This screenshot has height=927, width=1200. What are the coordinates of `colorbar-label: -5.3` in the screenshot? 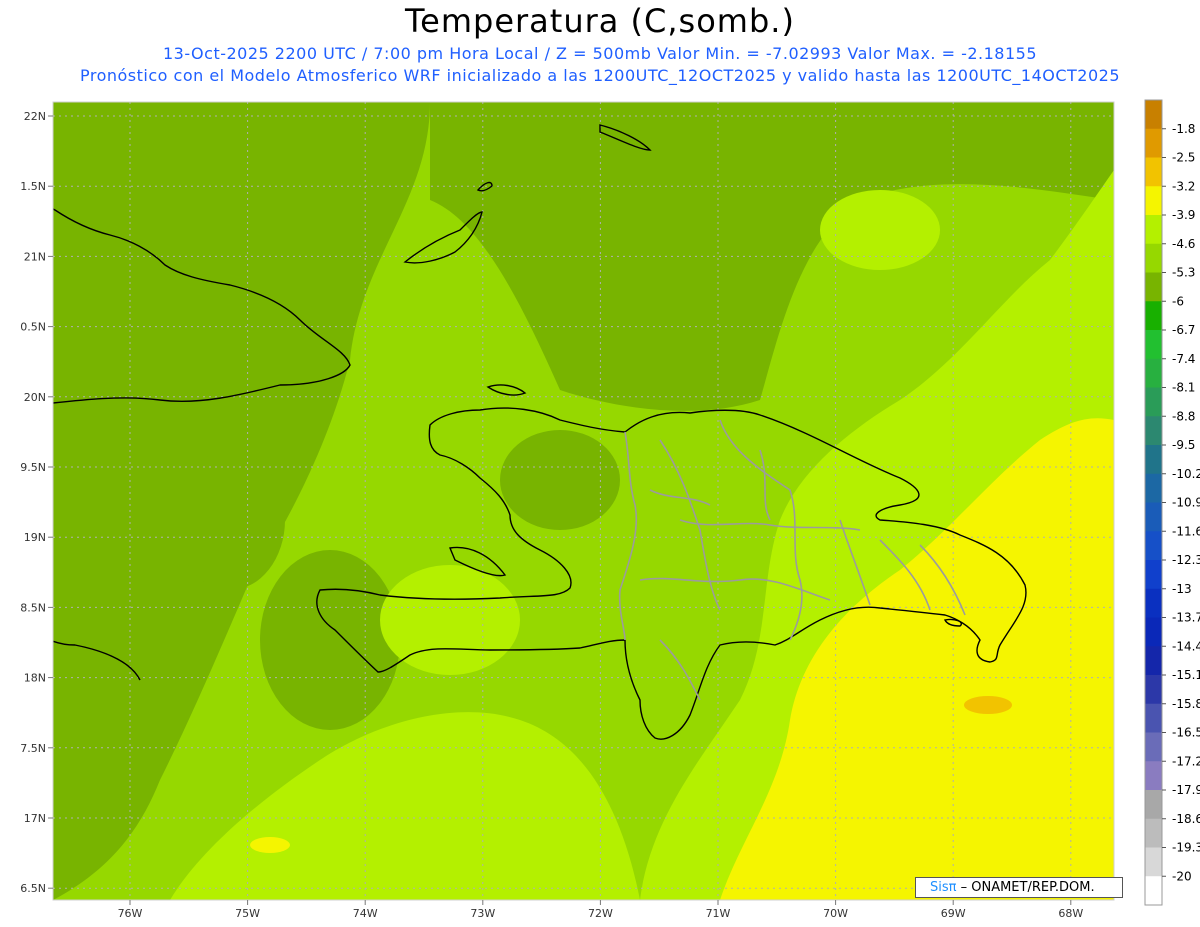 It's located at (1183, 273).